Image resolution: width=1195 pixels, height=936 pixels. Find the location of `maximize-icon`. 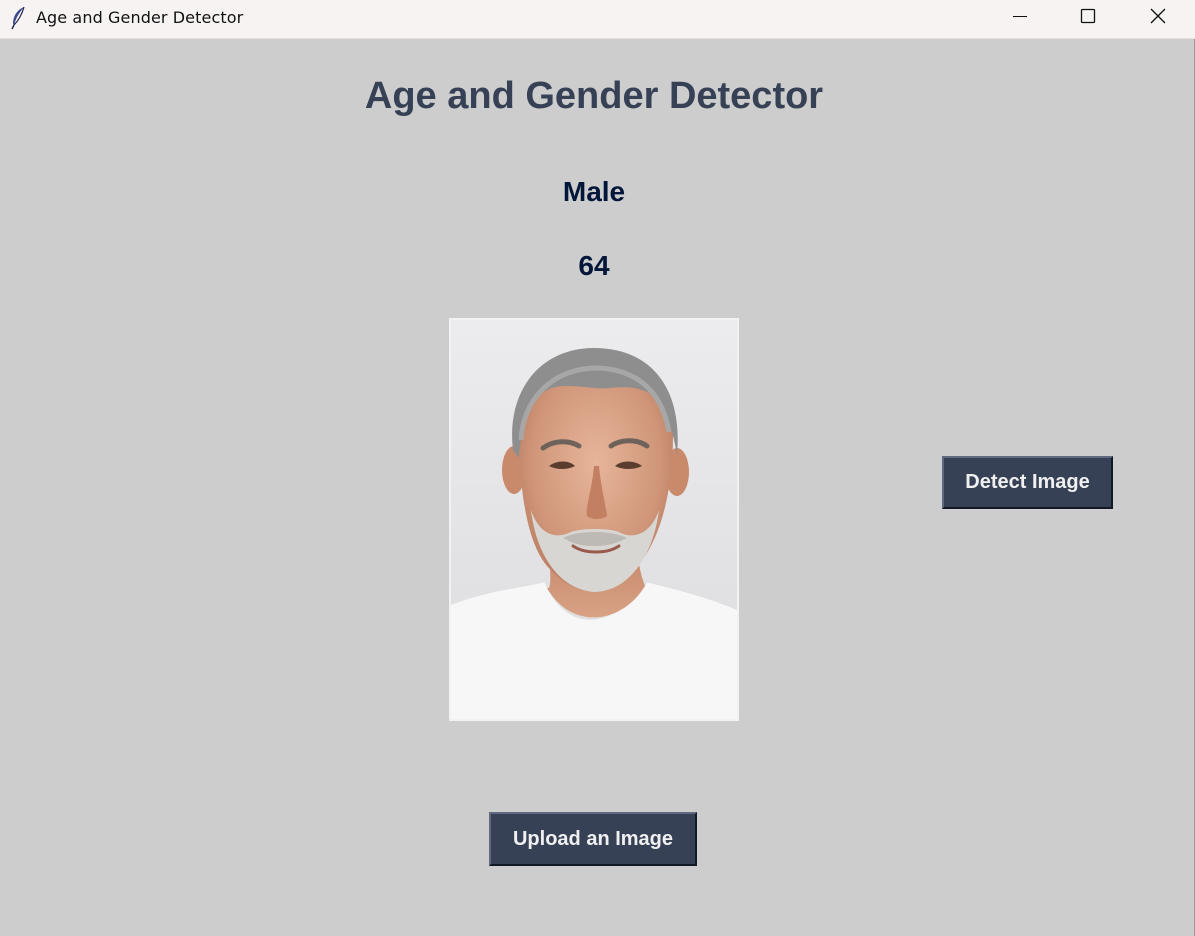

maximize-icon is located at coordinates (1088, 18).